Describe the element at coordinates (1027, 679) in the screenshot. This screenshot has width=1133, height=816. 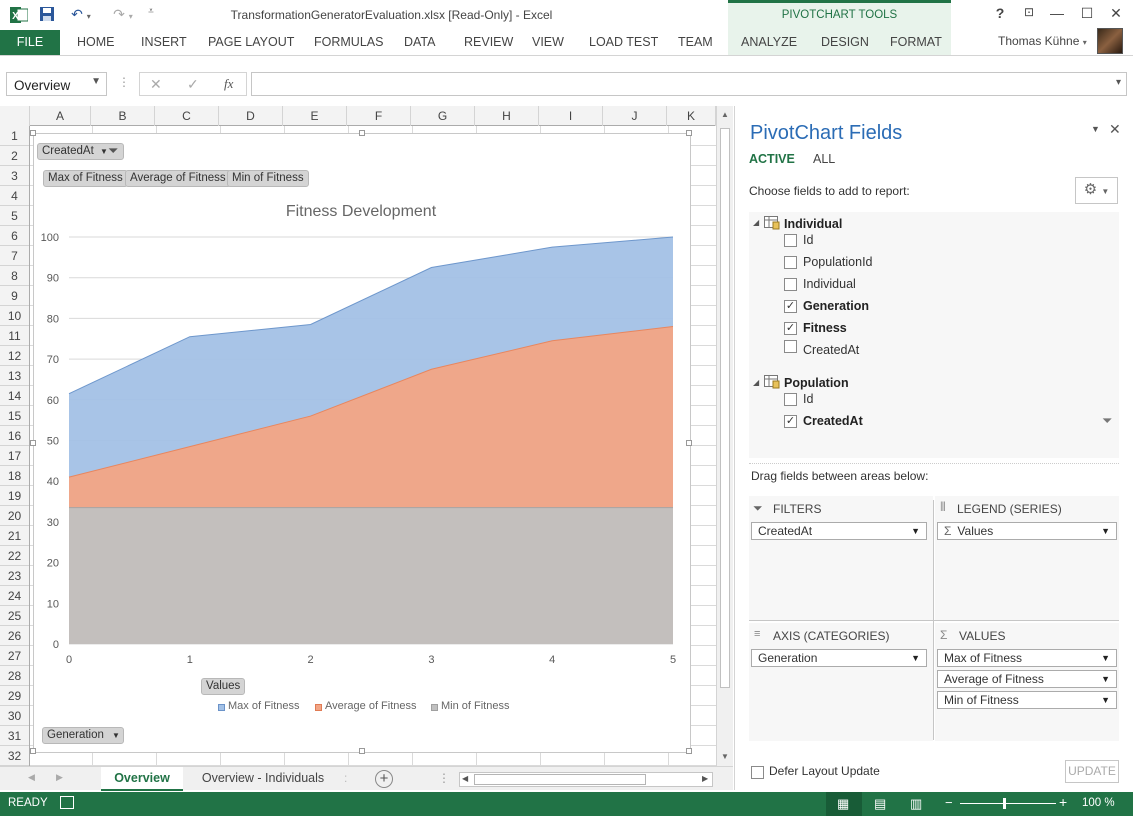
I see `values-item: Average of Fitness ▼` at that location.